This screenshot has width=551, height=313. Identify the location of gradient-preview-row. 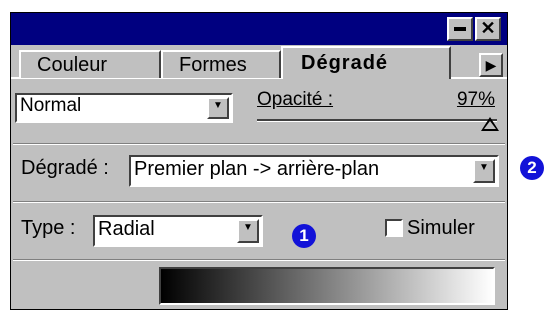
(259, 285).